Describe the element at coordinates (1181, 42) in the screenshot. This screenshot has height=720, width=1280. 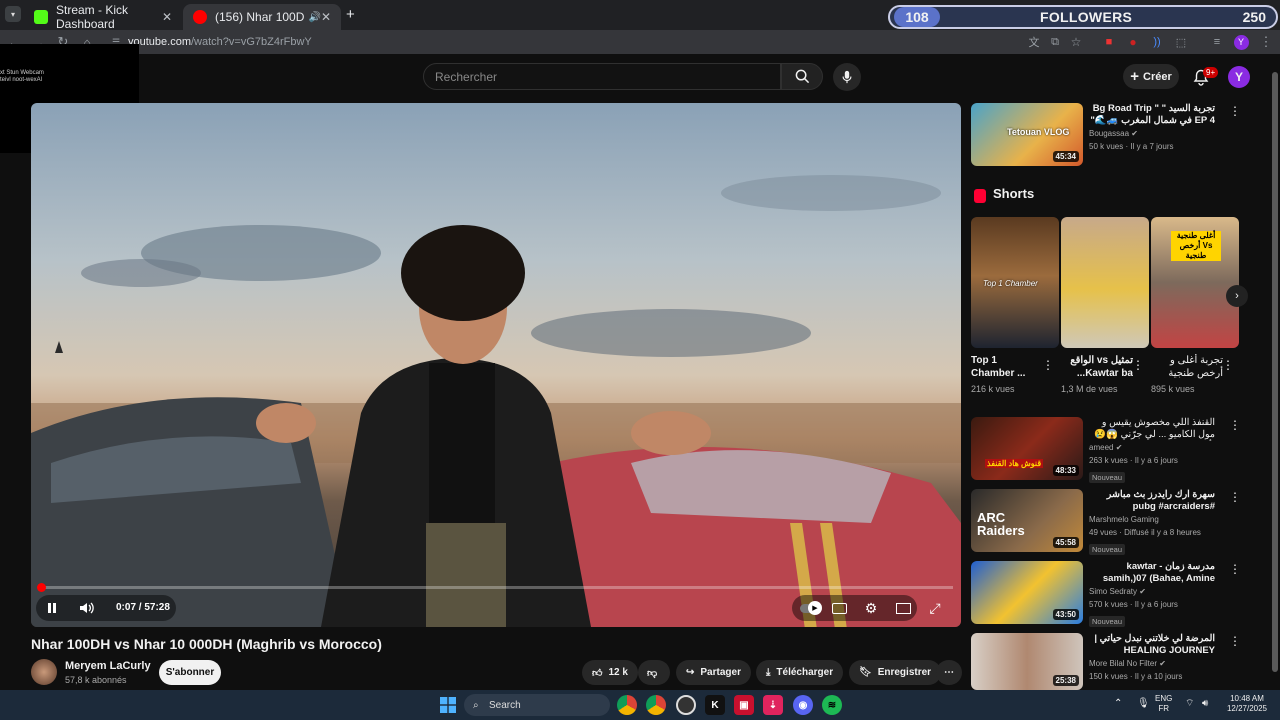
I see `extensions-puzzle-icon: ⬚` at that location.